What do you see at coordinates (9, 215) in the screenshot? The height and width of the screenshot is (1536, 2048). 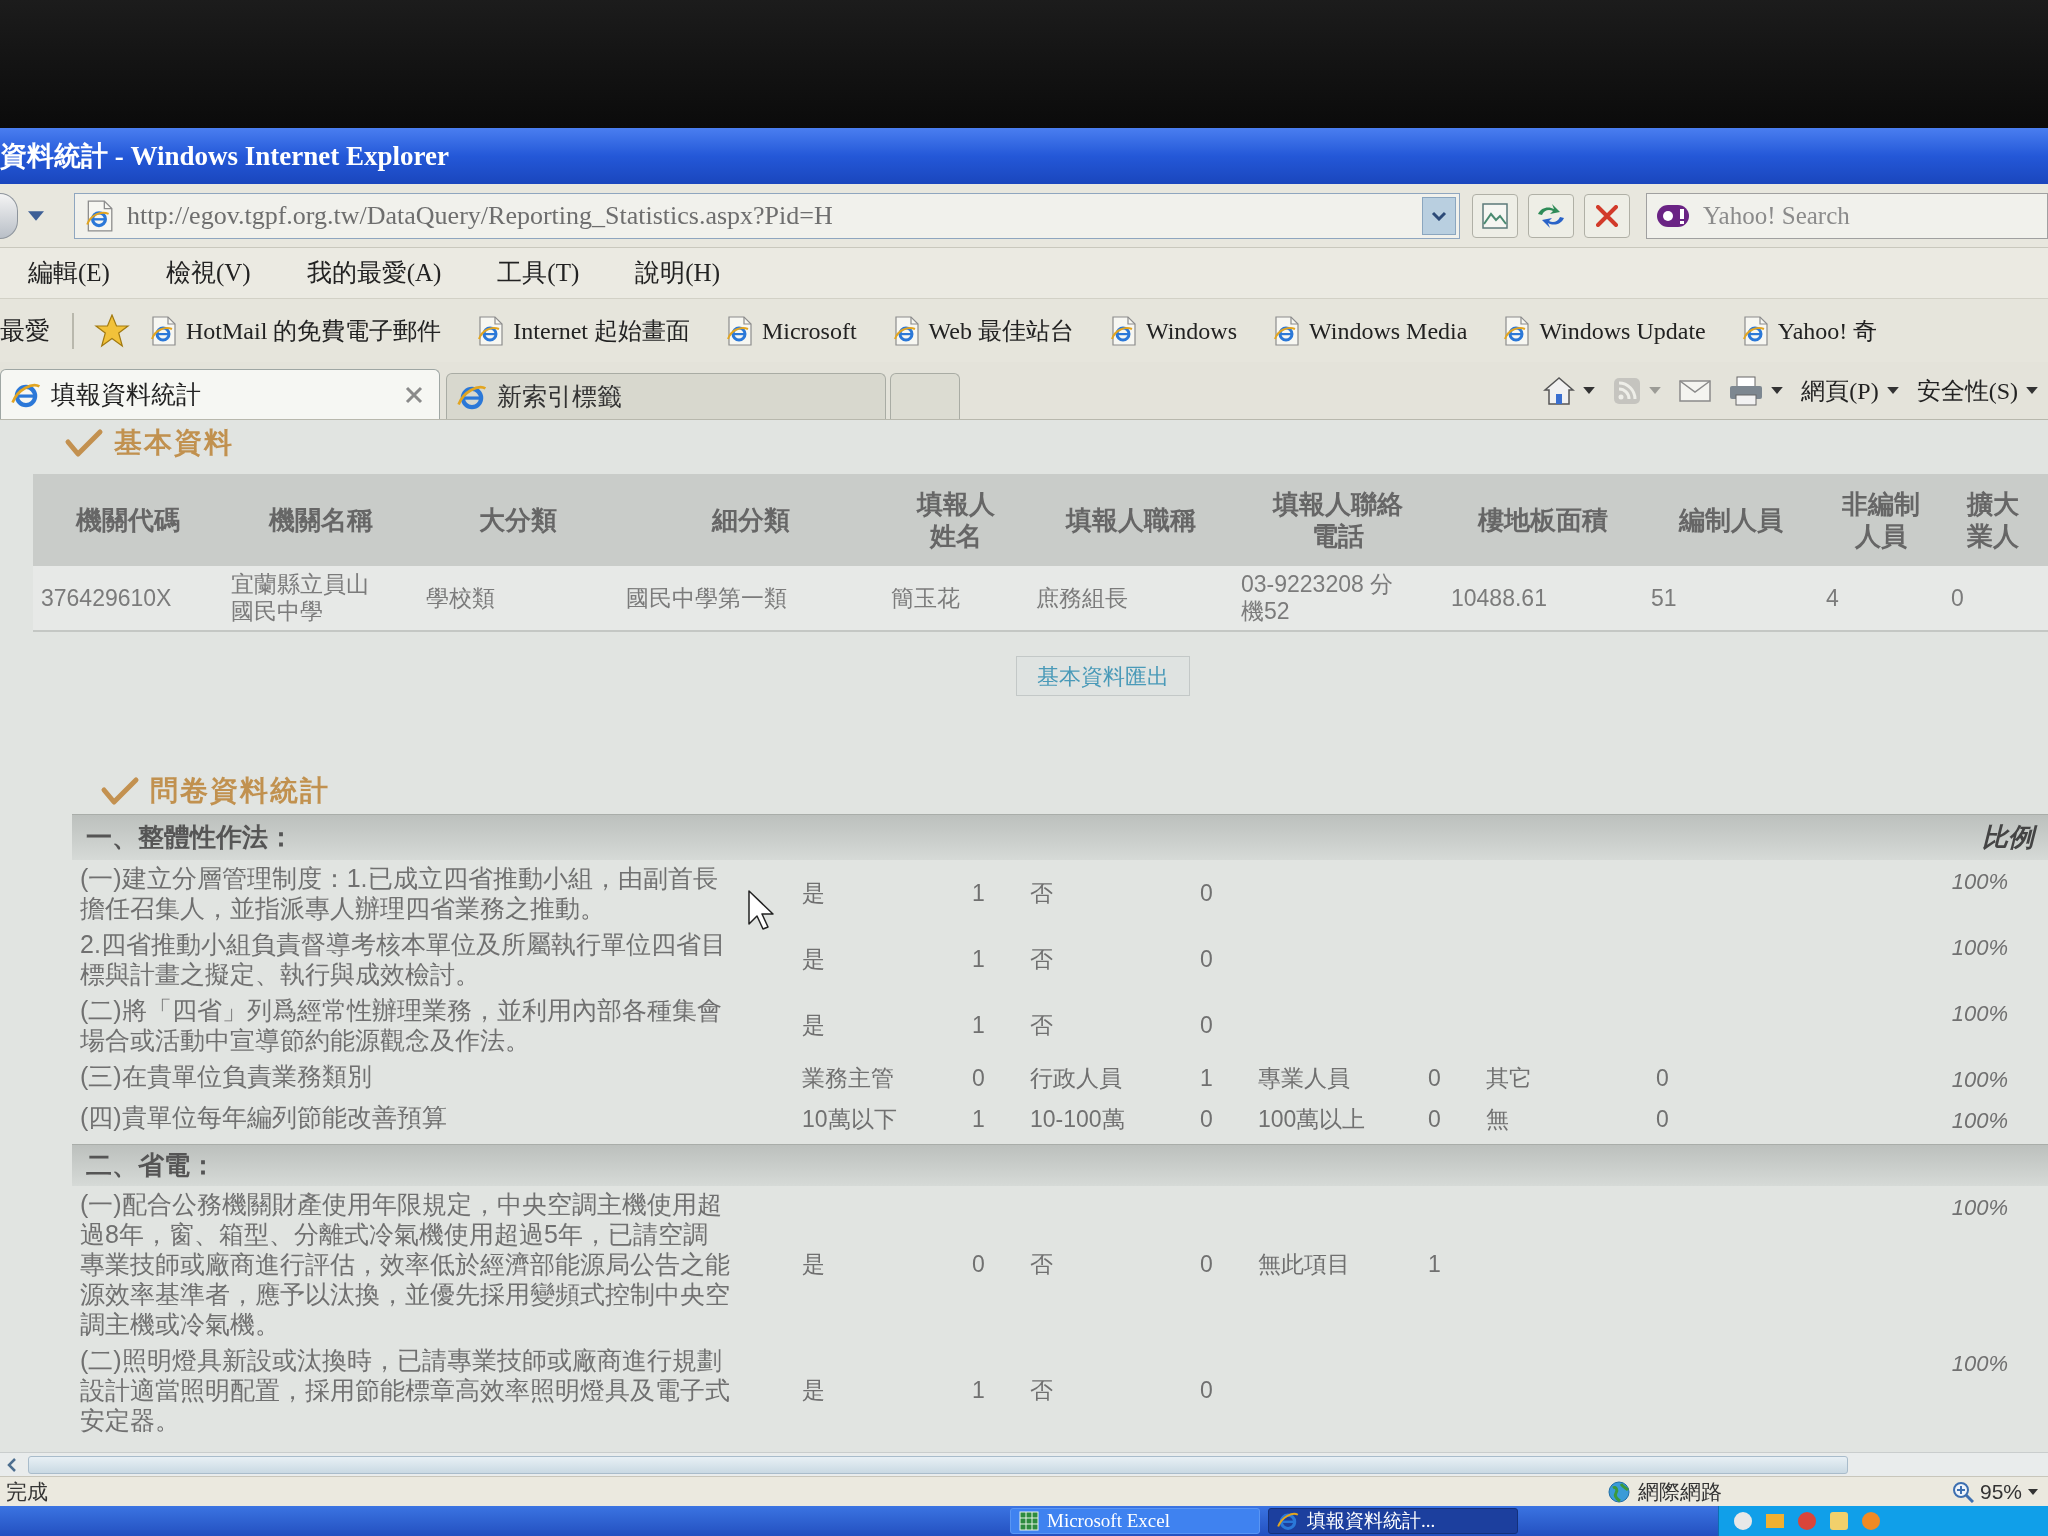 I see `back-button` at bounding box center [9, 215].